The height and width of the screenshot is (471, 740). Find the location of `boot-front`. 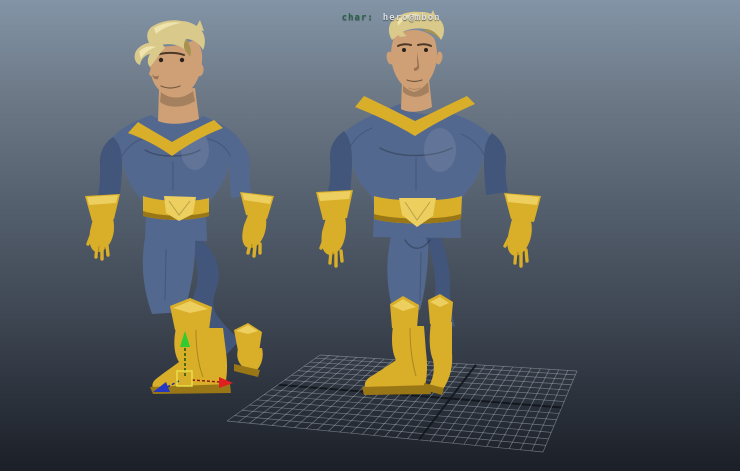

boot-front is located at coordinates (396, 345).